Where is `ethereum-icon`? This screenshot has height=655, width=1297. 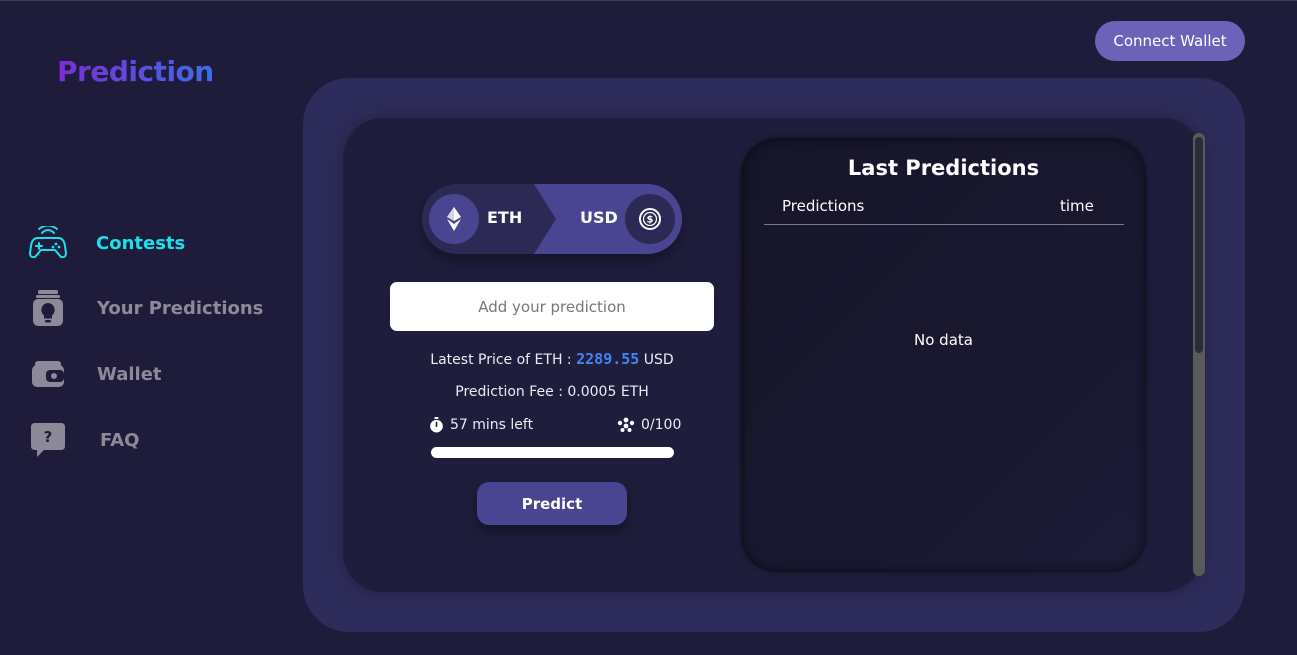
ethereum-icon is located at coordinates (454, 219).